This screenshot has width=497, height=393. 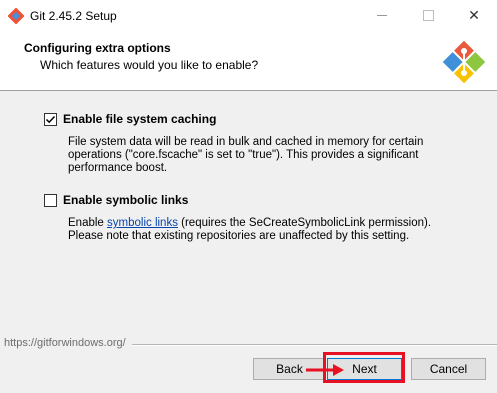 What do you see at coordinates (97, 48) in the screenshot?
I see `page-title: Configuring extra options` at bounding box center [97, 48].